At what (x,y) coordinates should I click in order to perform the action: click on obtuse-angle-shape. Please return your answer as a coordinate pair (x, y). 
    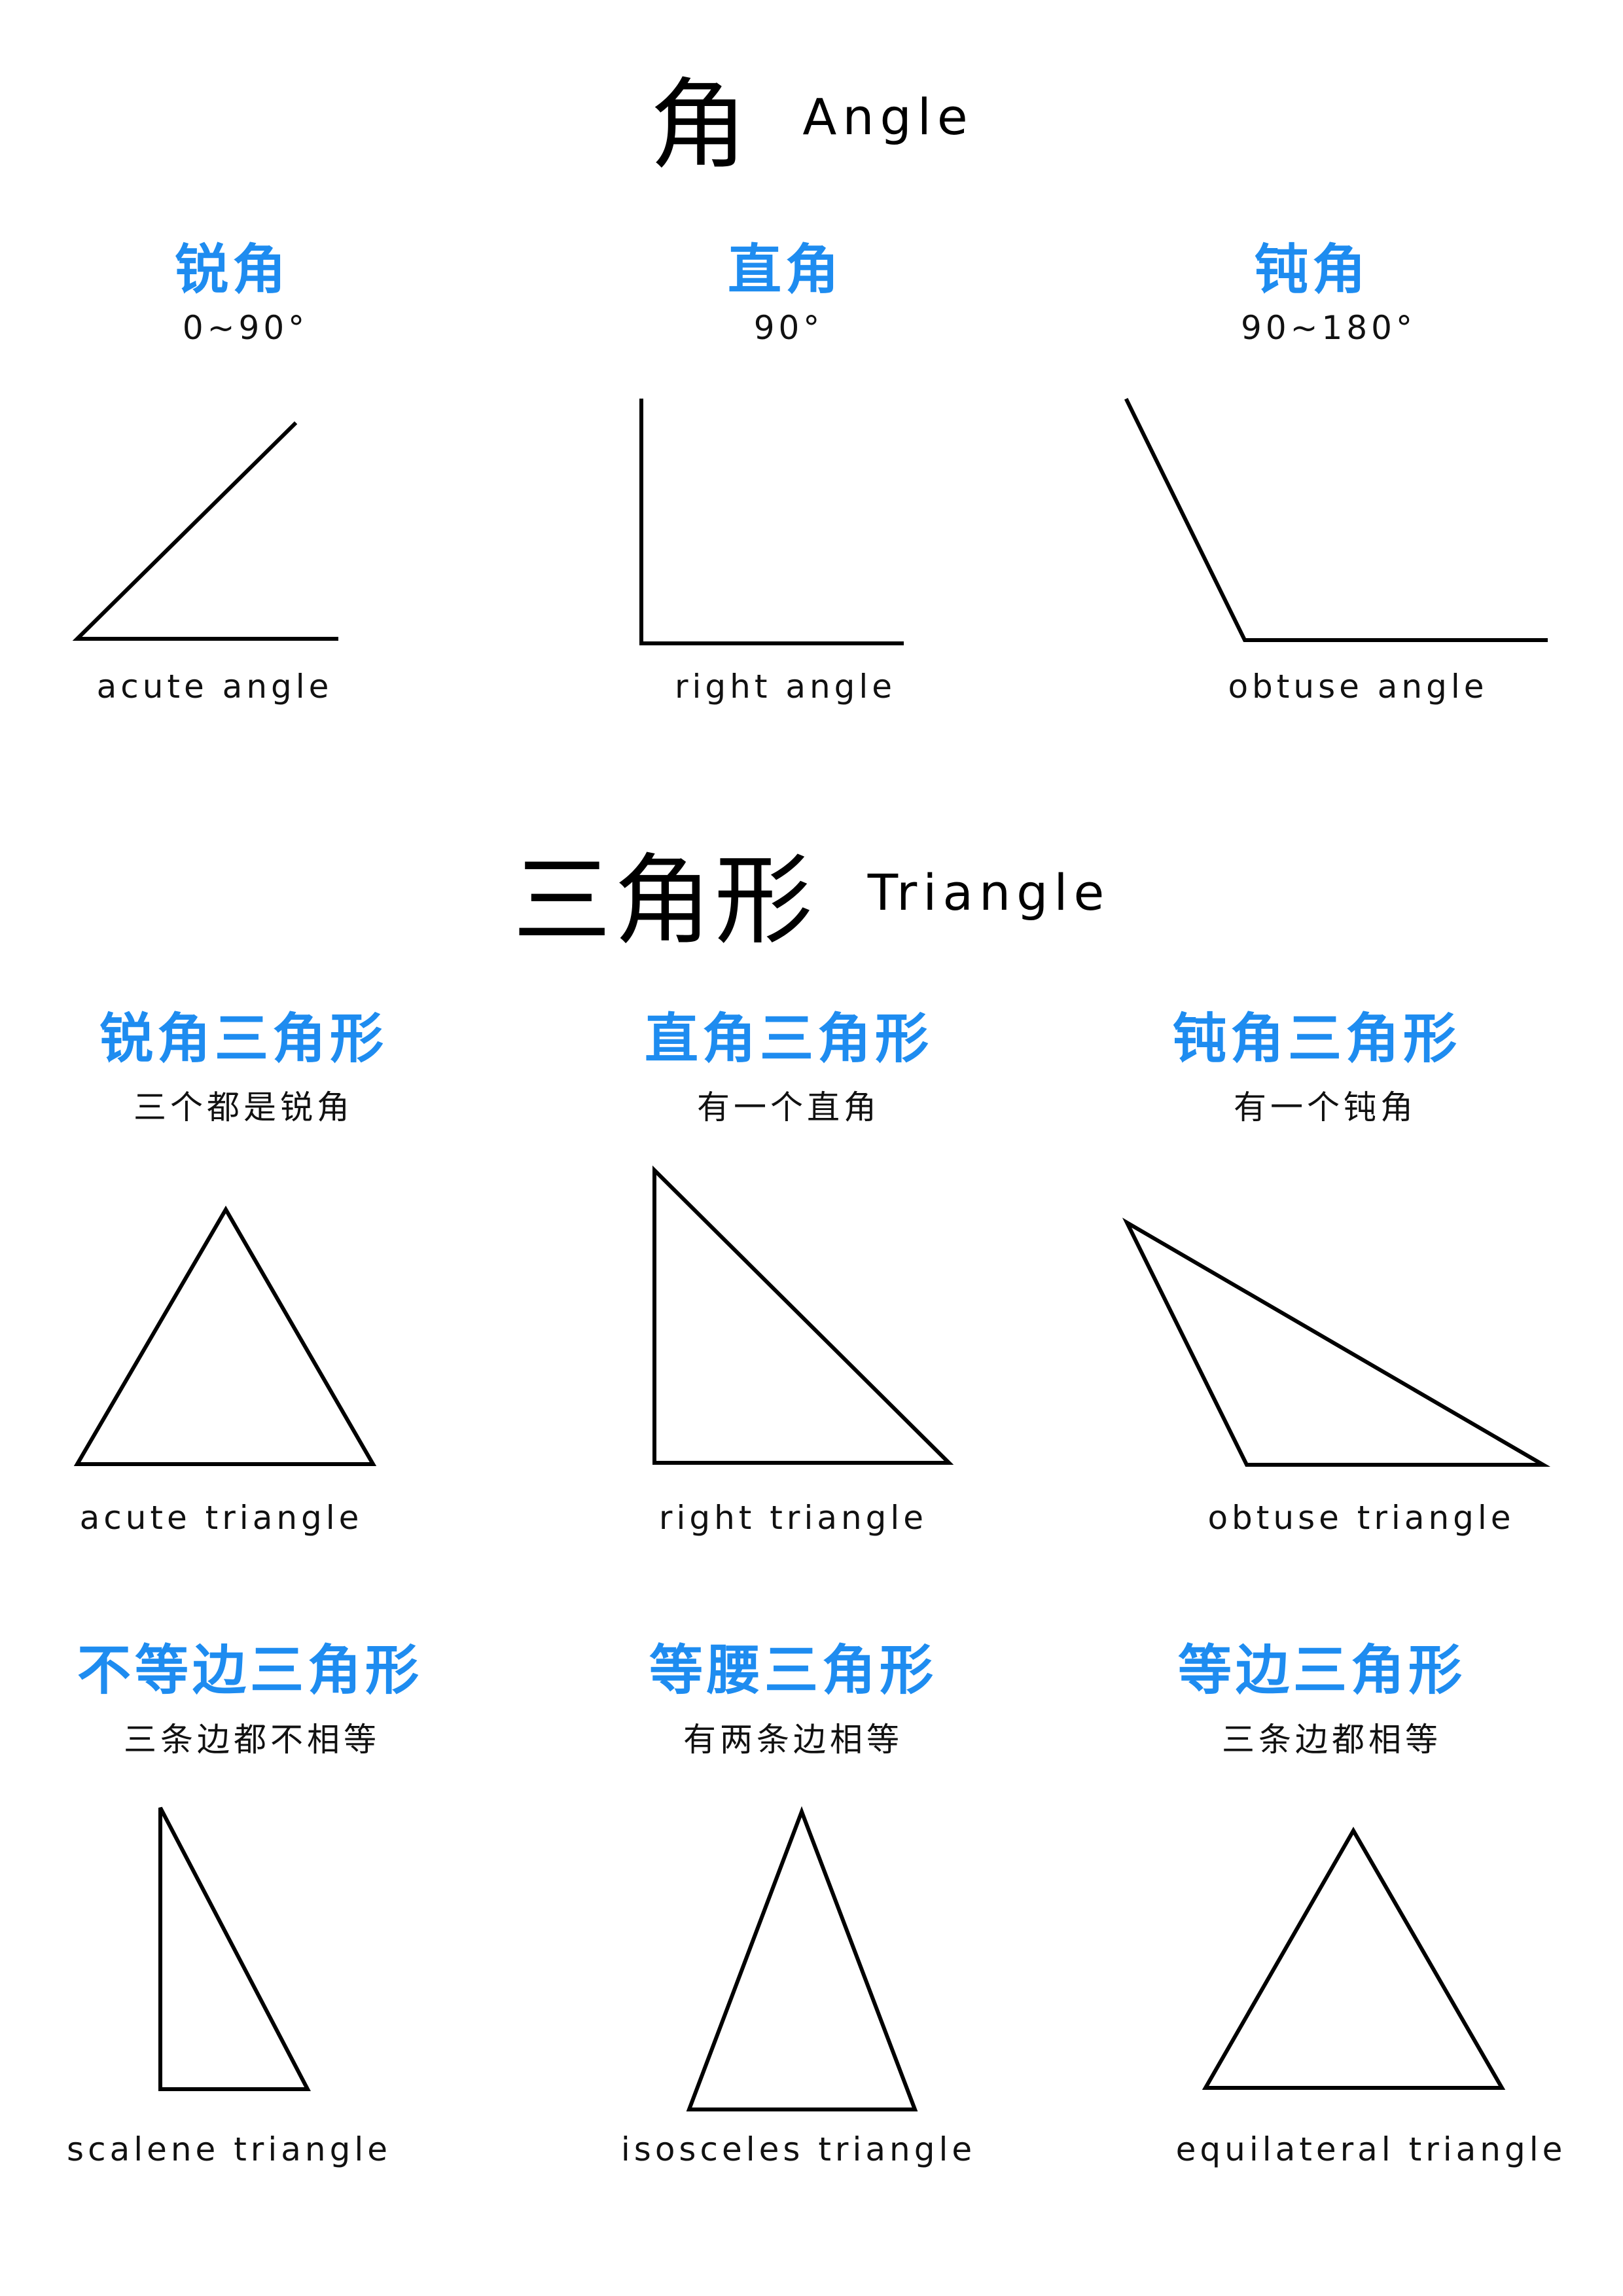
    Looking at the image, I should click on (1336, 519).